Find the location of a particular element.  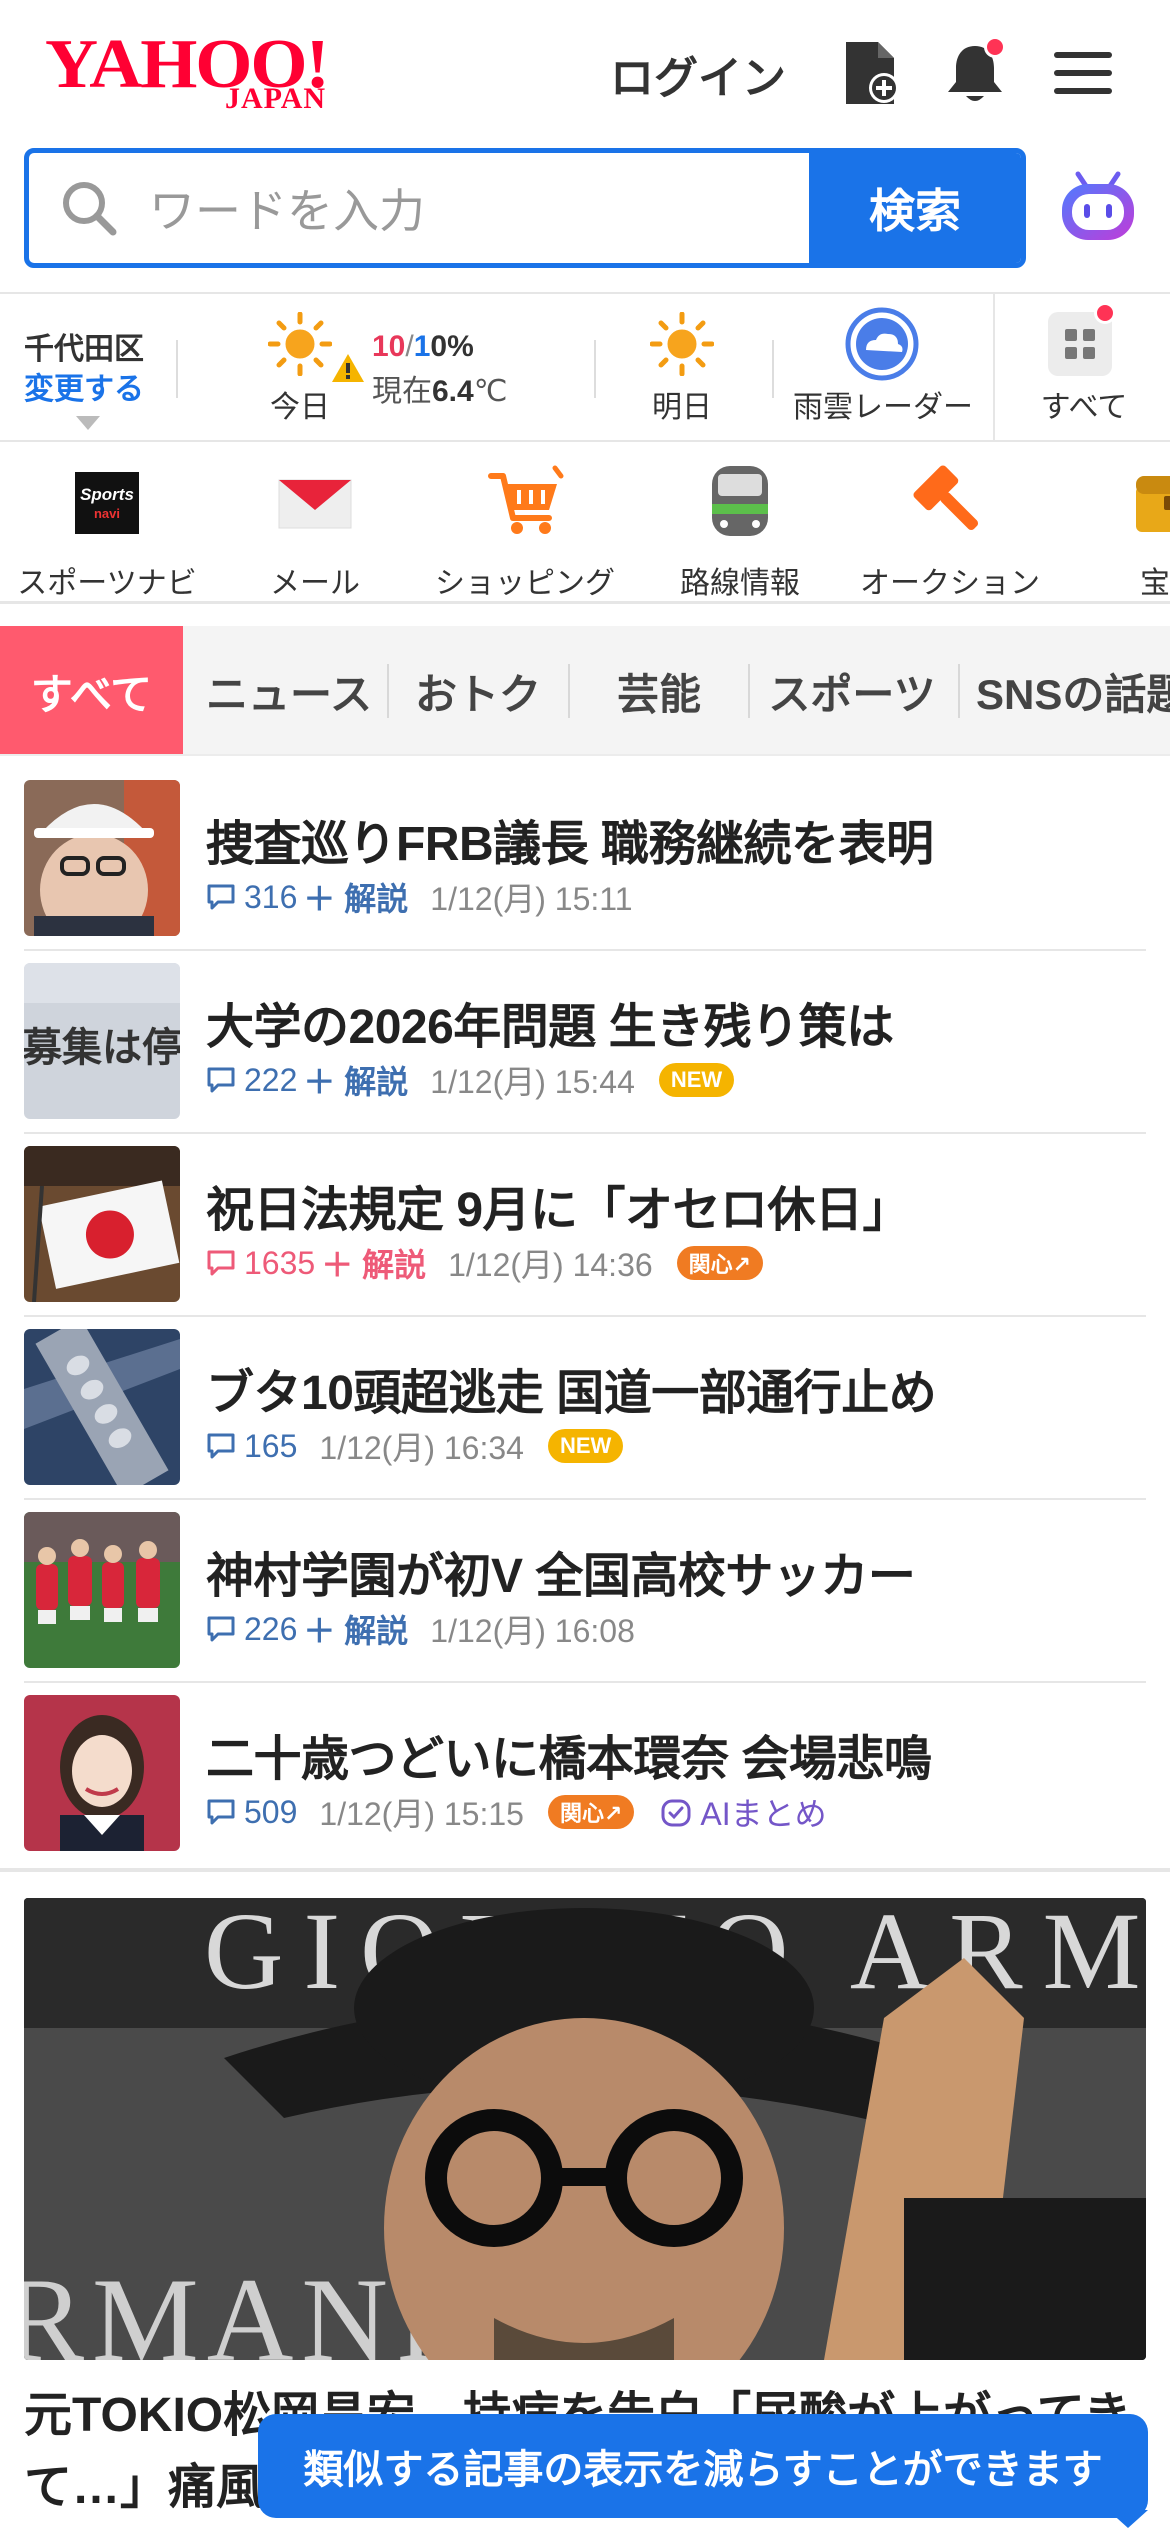

comment-number: 226 is located at coordinates (271, 1628).